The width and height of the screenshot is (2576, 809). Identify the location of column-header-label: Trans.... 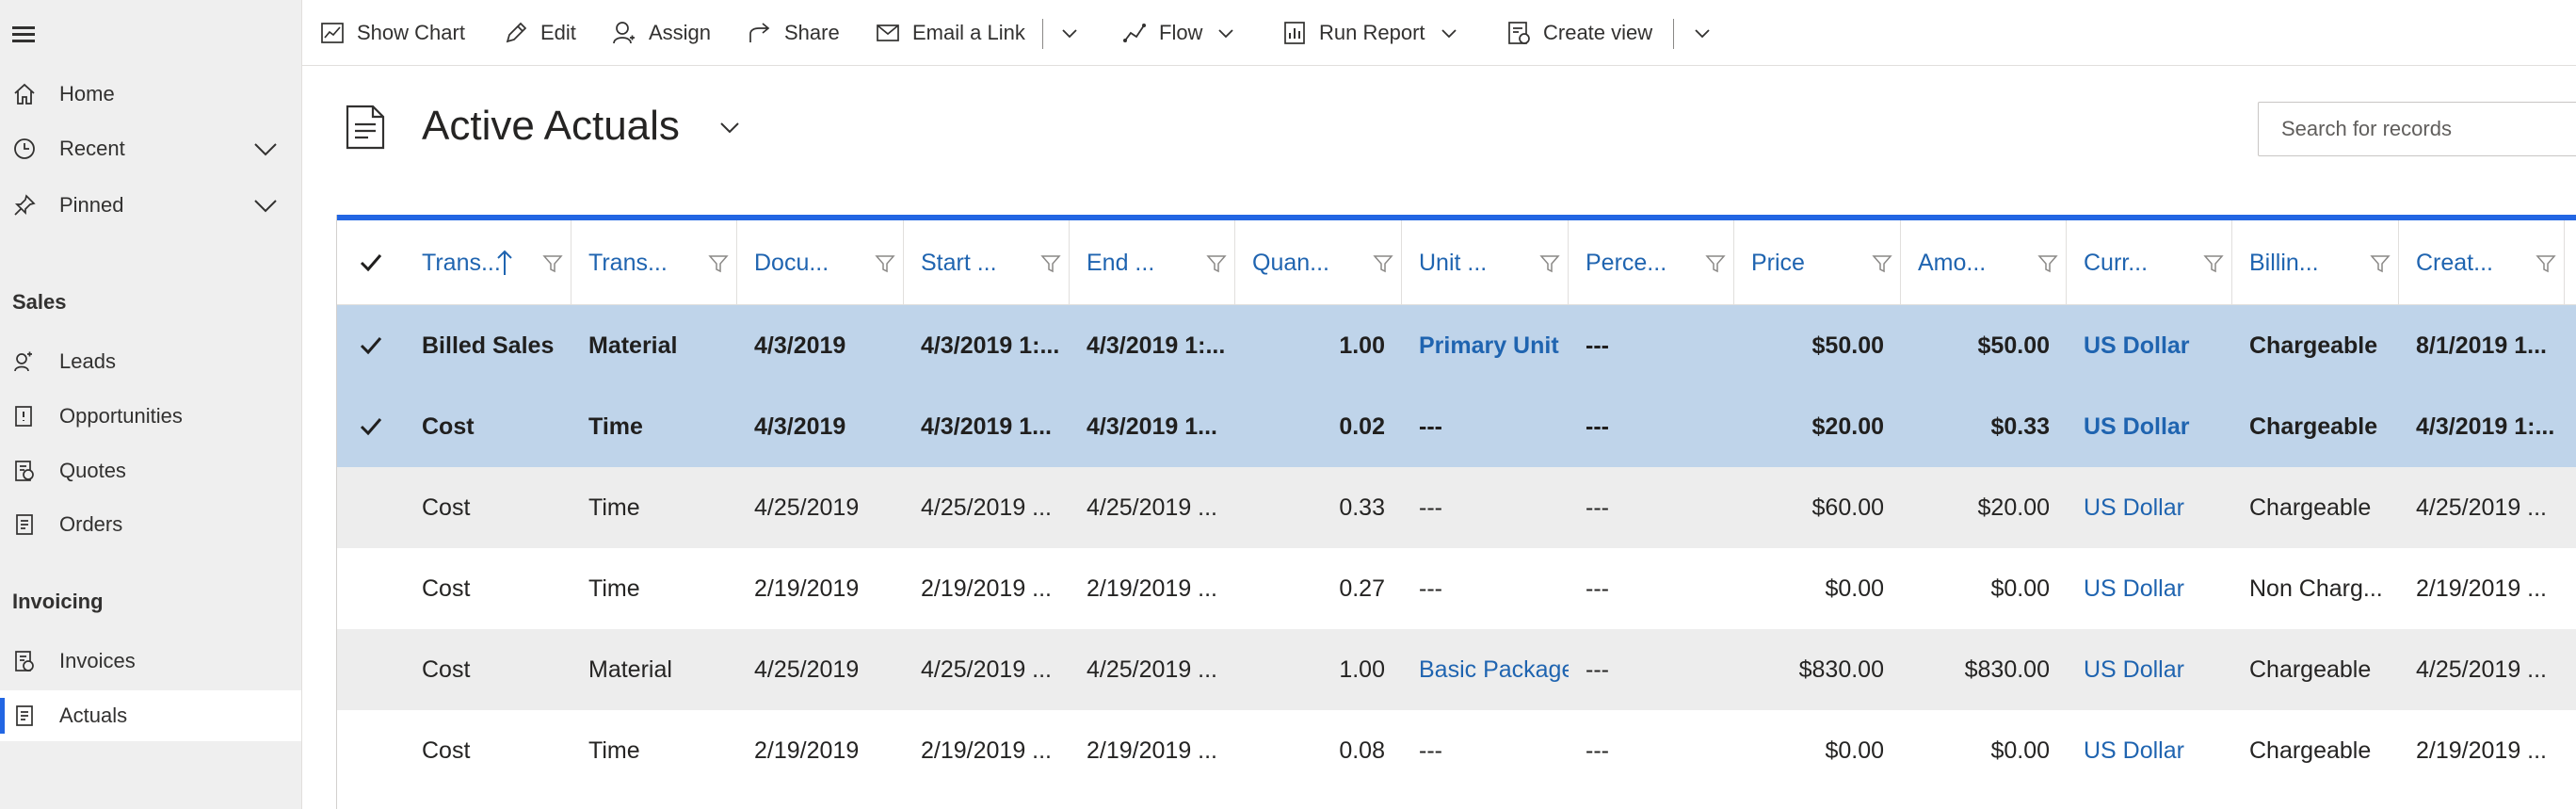
(461, 262).